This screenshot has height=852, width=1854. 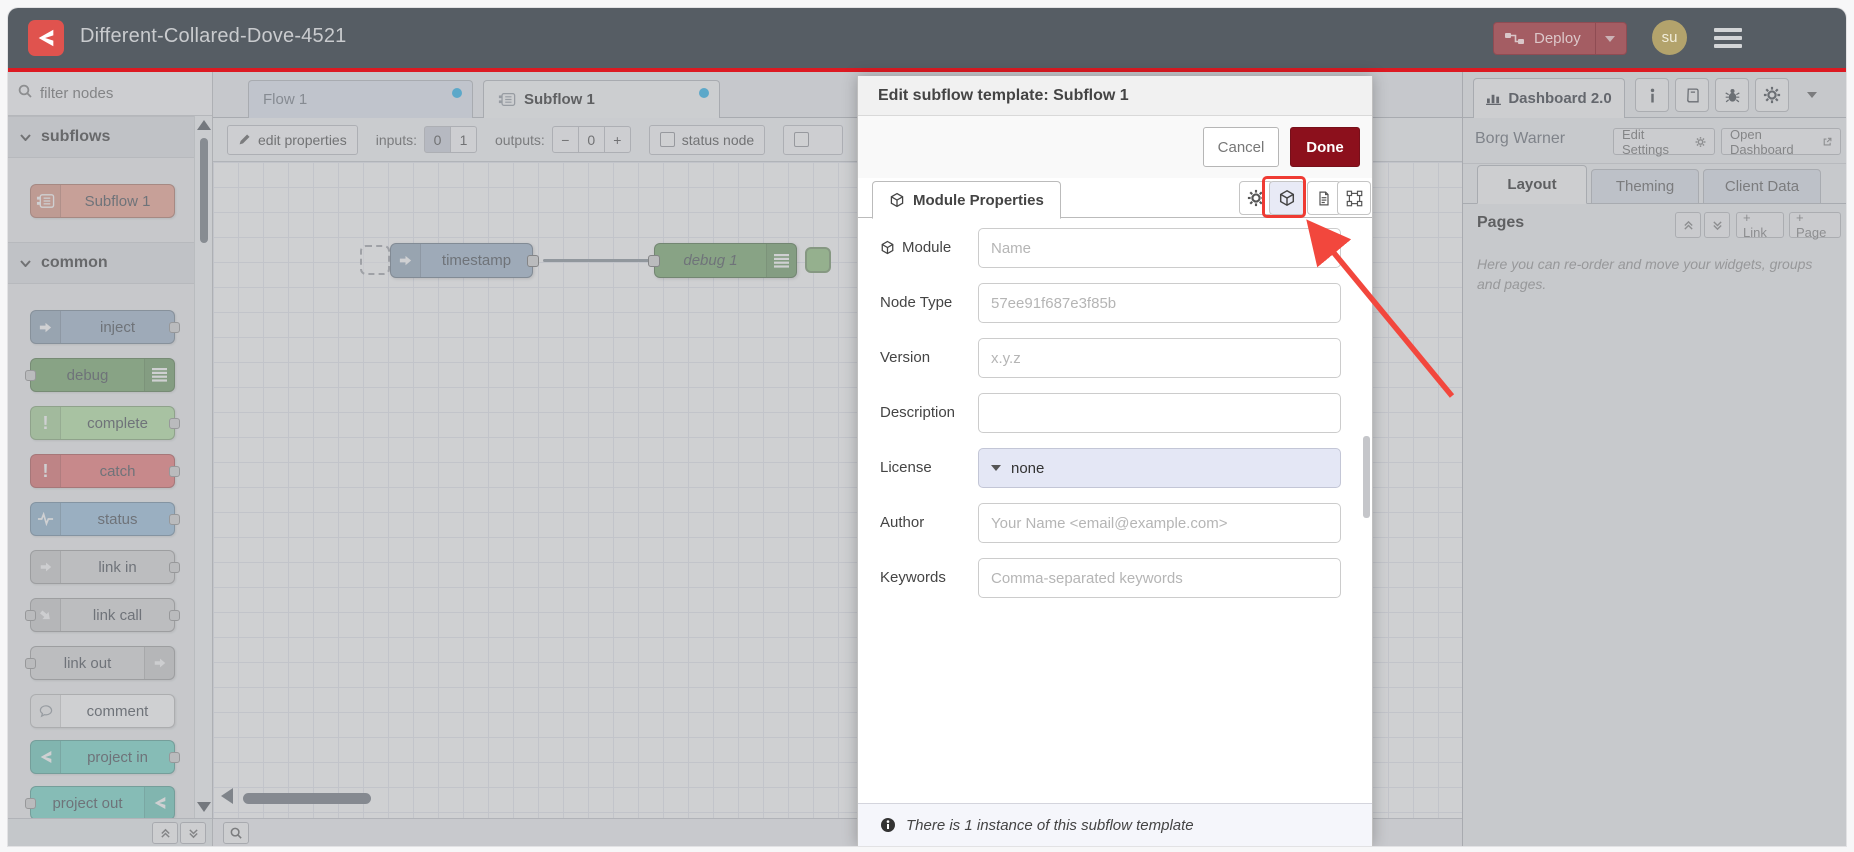 What do you see at coordinates (1159, 248) in the screenshot?
I see `module-field` at bounding box center [1159, 248].